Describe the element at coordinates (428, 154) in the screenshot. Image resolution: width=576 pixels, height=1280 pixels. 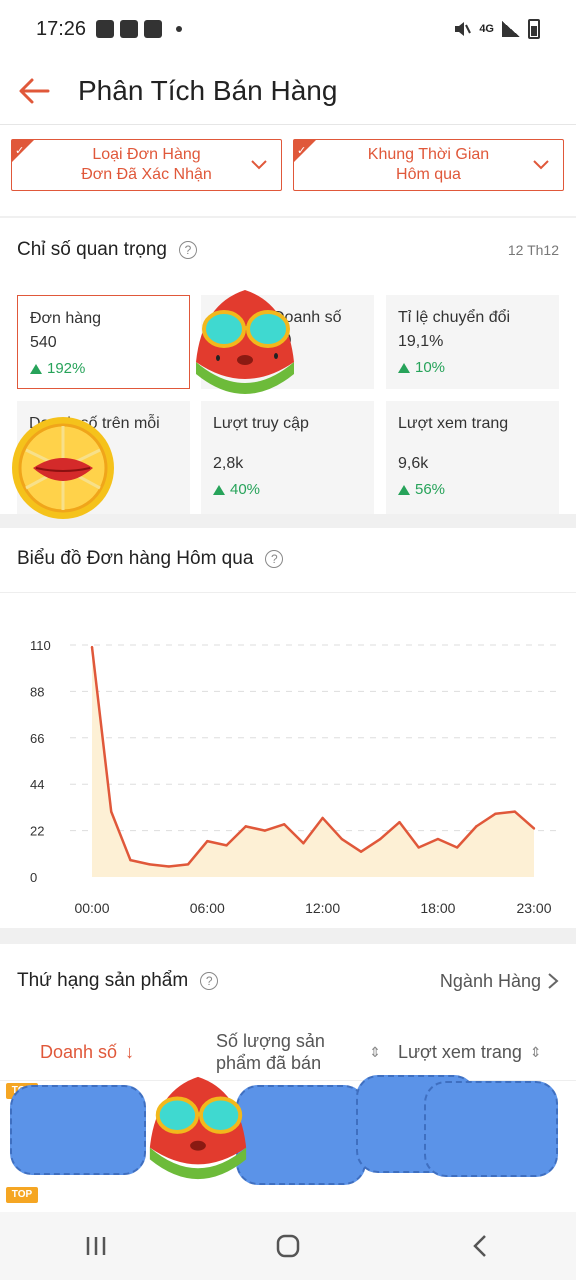
I see `filter-label: Khung Thời Gian` at that location.